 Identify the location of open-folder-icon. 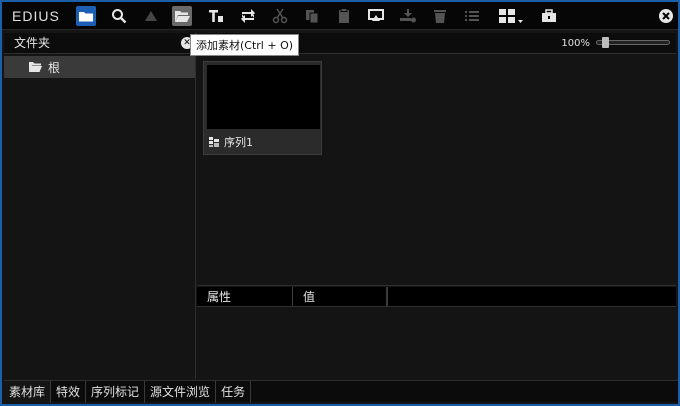
(182, 16).